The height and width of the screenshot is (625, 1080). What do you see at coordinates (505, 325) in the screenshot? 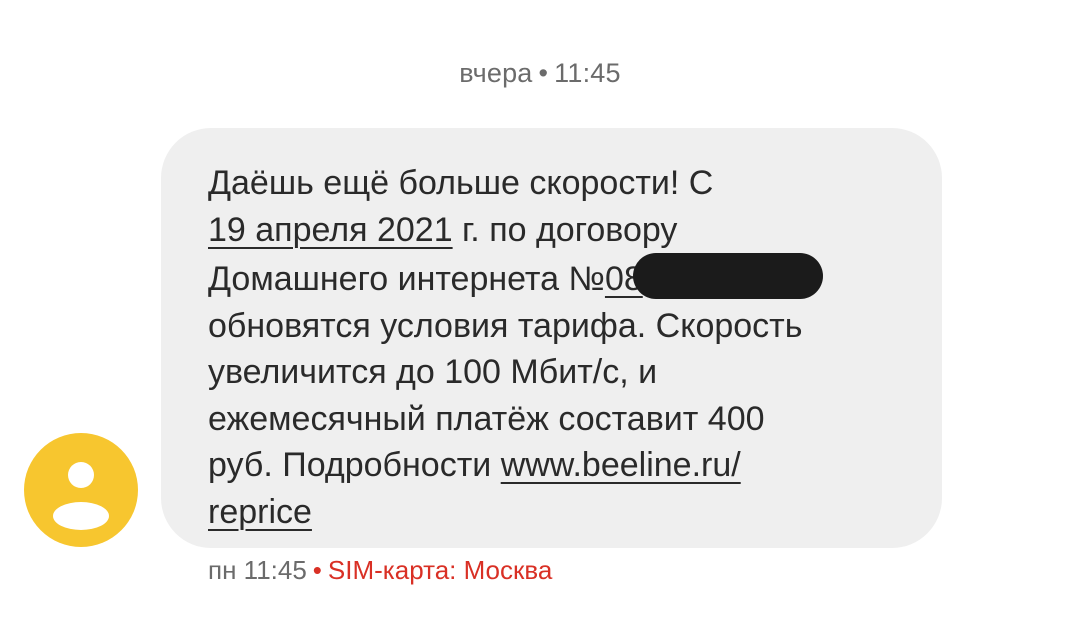
I see `message-line-4: обновятся условия тарифа. Скорость` at bounding box center [505, 325].